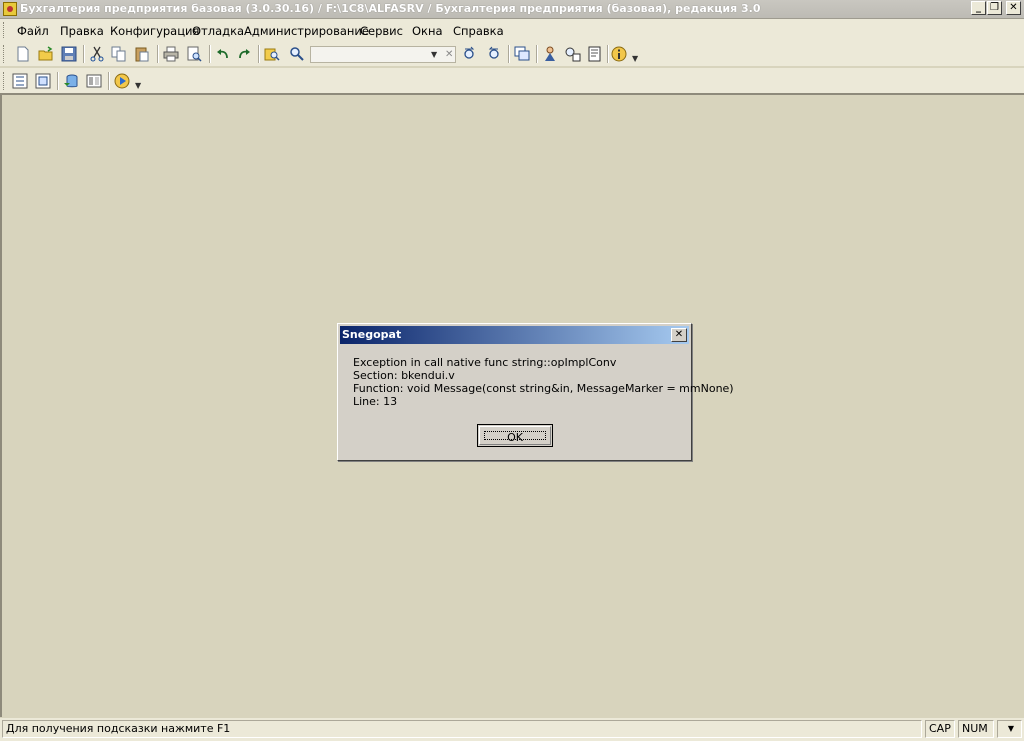  Describe the element at coordinates (619, 54) in the screenshot. I see `info-icon` at that location.